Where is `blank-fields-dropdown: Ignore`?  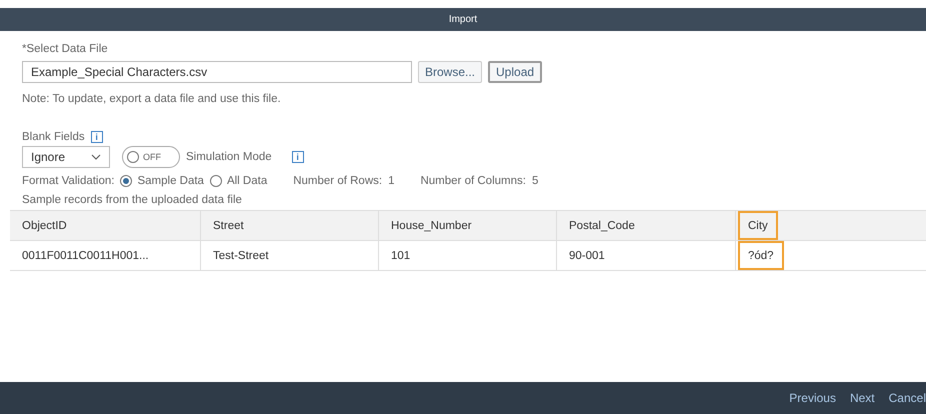
blank-fields-dropdown: Ignore is located at coordinates (66, 157).